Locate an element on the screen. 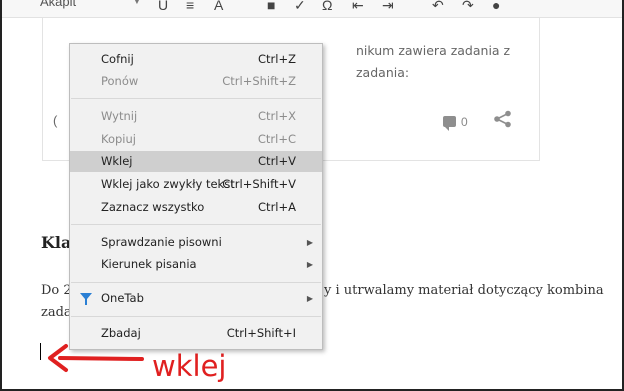 The height and width of the screenshot is (391, 624). card-excerpt-line2: zadania: is located at coordinates (383, 72).